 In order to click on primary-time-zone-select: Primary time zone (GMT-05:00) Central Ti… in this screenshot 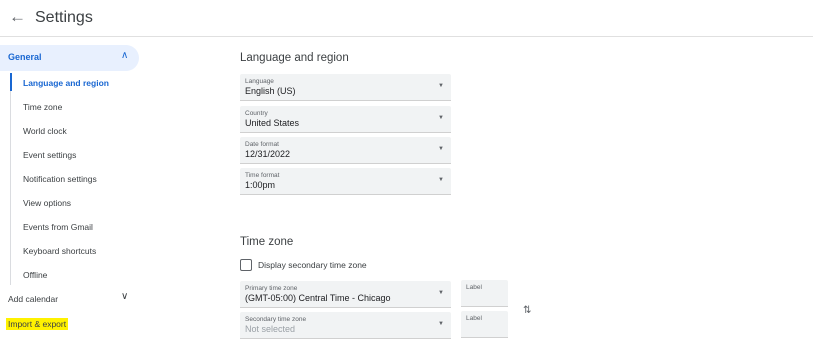, I will do `click(345, 294)`.